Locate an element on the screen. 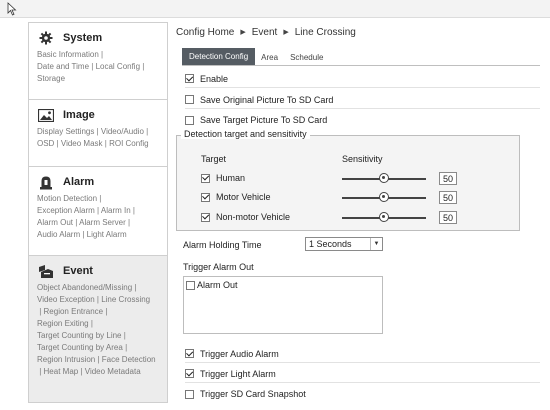 Image resolution: width=550 pixels, height=410 pixels. non-motor-vehicle-checkbox is located at coordinates (205, 217).